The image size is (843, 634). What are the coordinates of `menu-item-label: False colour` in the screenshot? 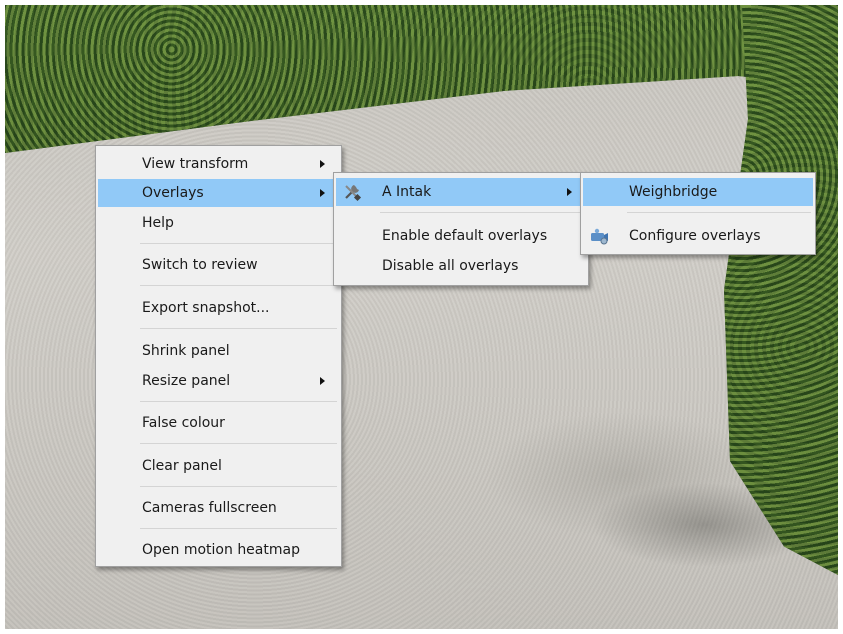 It's located at (183, 423).